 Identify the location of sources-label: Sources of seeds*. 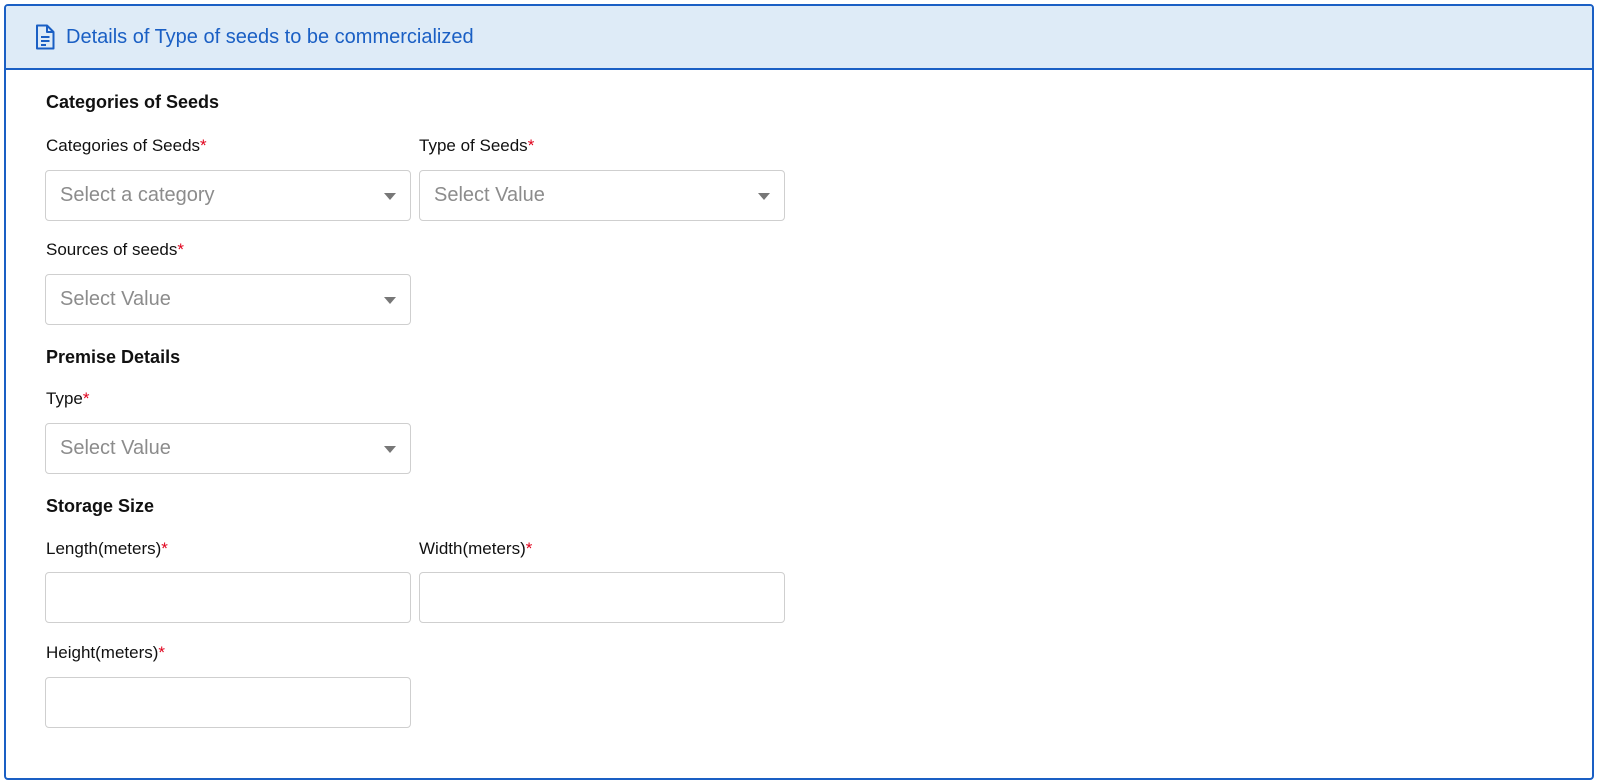
(115, 250).